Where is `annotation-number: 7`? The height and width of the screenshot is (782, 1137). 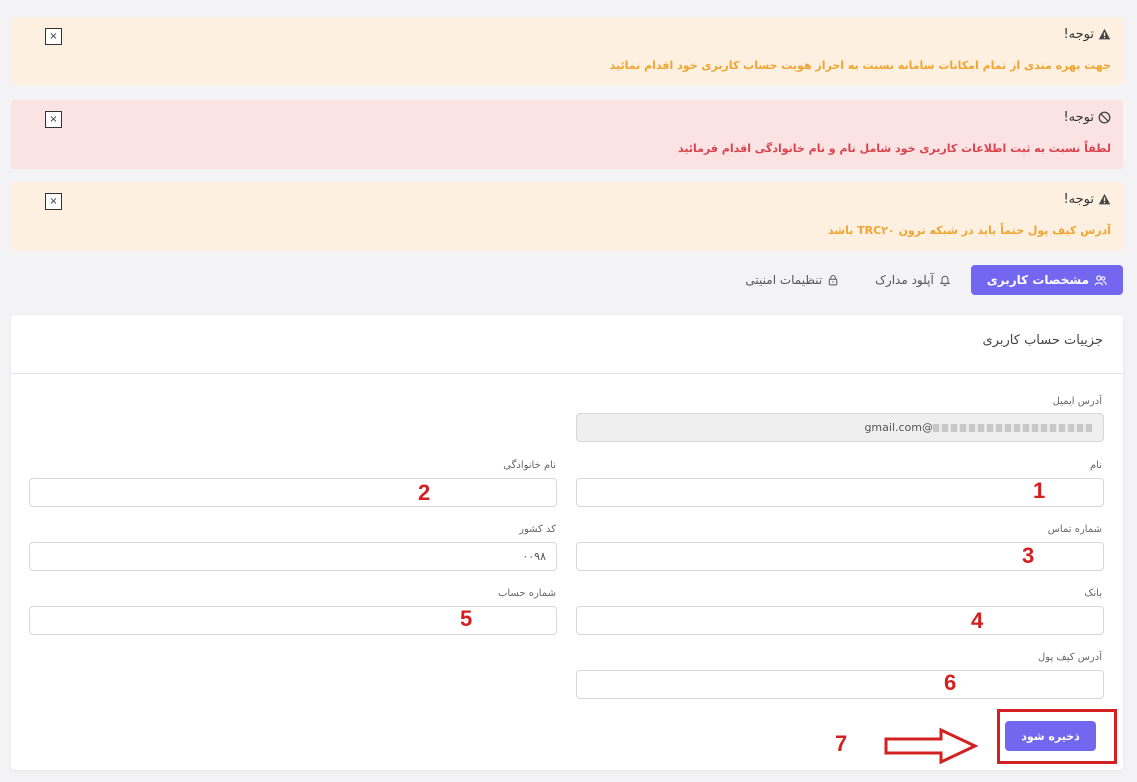 annotation-number: 7 is located at coordinates (841, 743).